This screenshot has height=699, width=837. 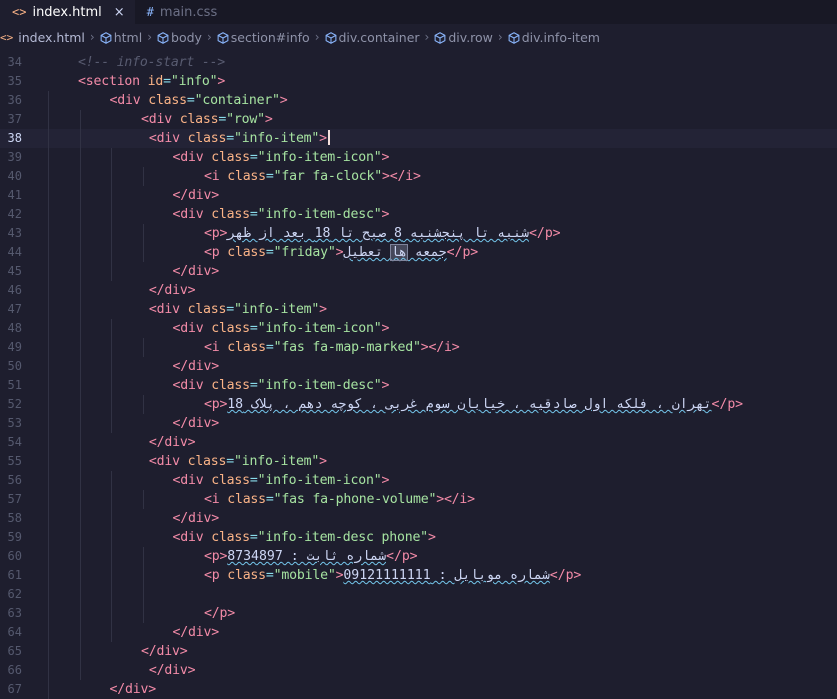 What do you see at coordinates (379, 37) in the screenshot?
I see `breadcrumb-label: div.container` at bounding box center [379, 37].